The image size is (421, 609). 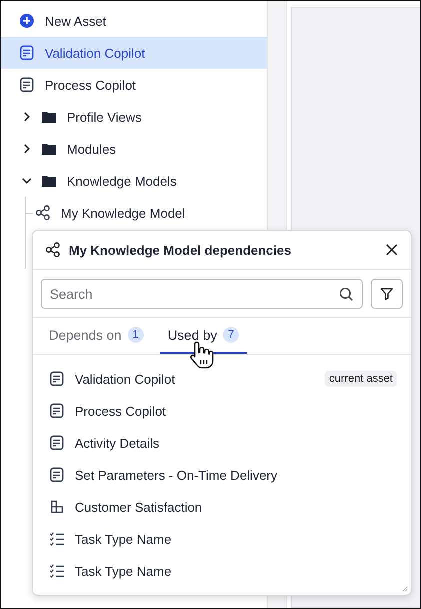 What do you see at coordinates (27, 21) in the screenshot?
I see `add-icon` at bounding box center [27, 21].